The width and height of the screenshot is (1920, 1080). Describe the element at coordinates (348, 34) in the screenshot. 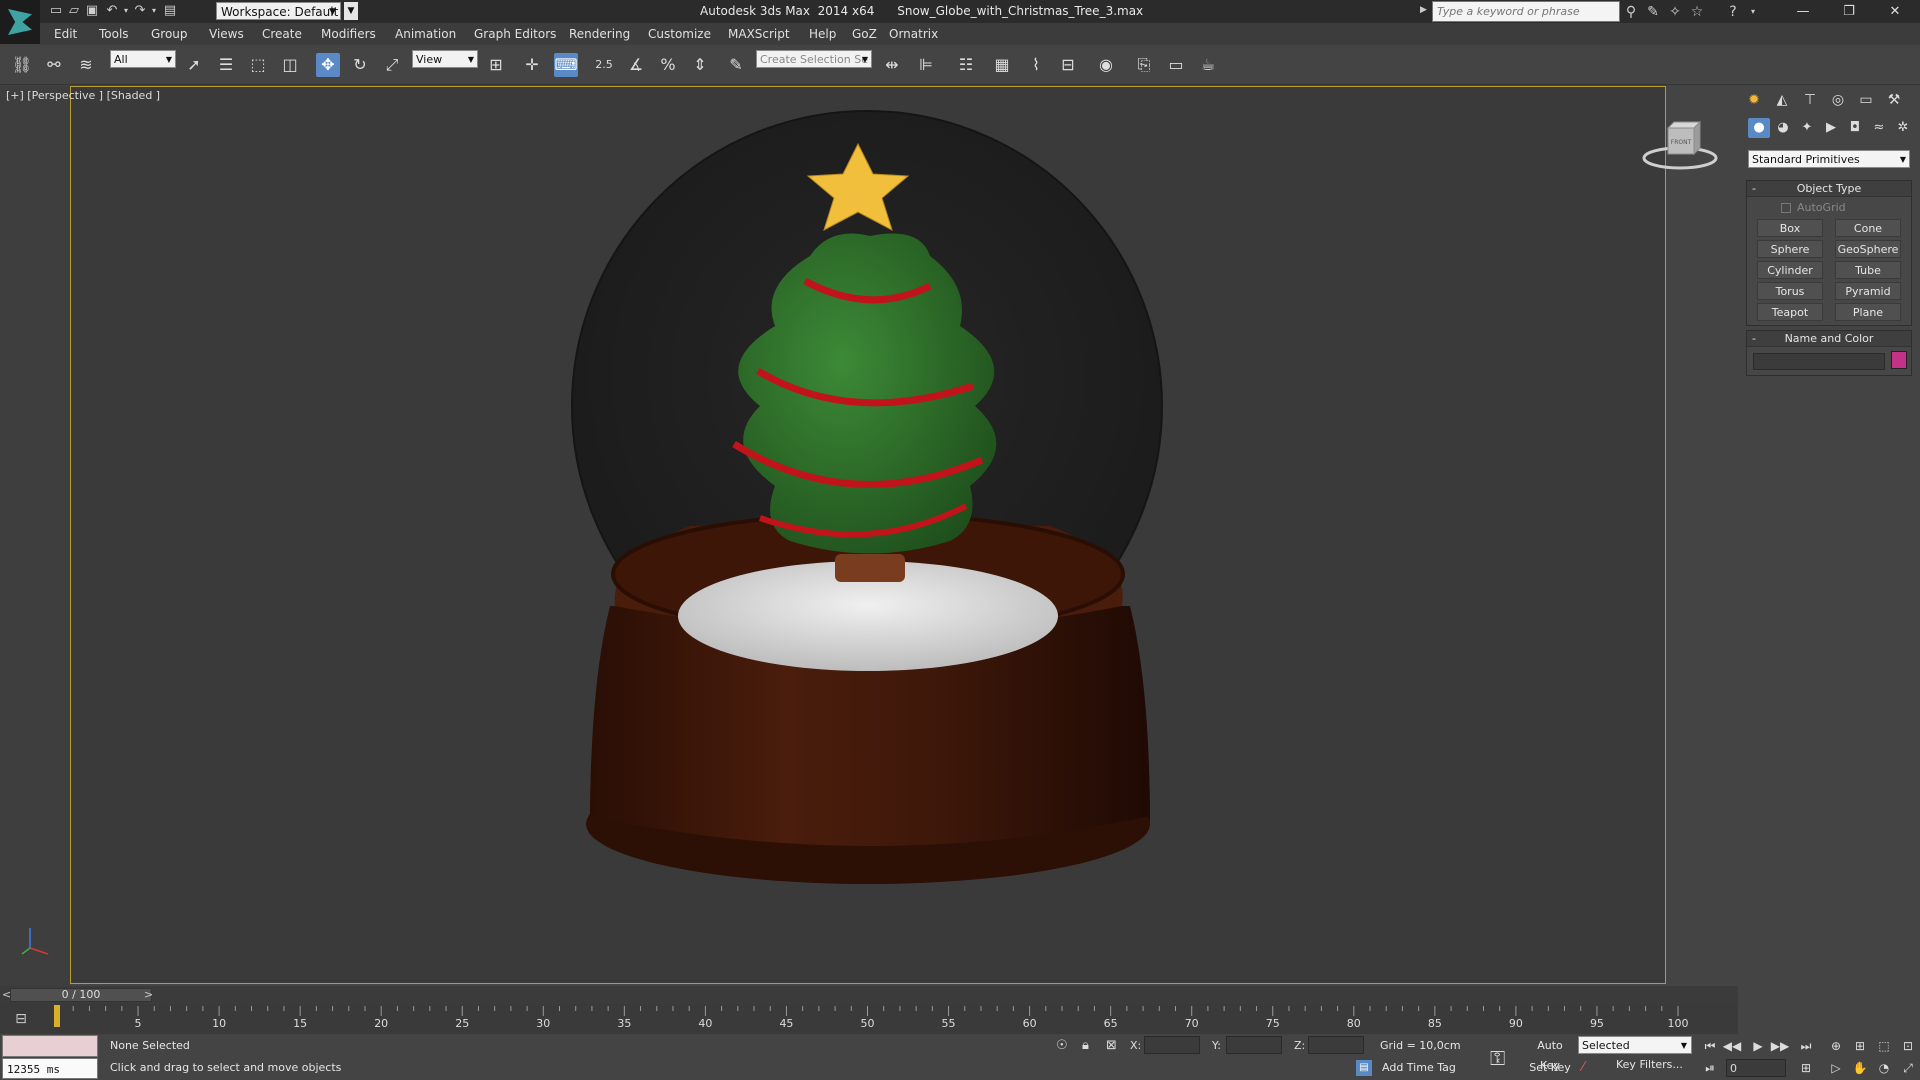

I see `menu-modifiers: Modifiers` at that location.